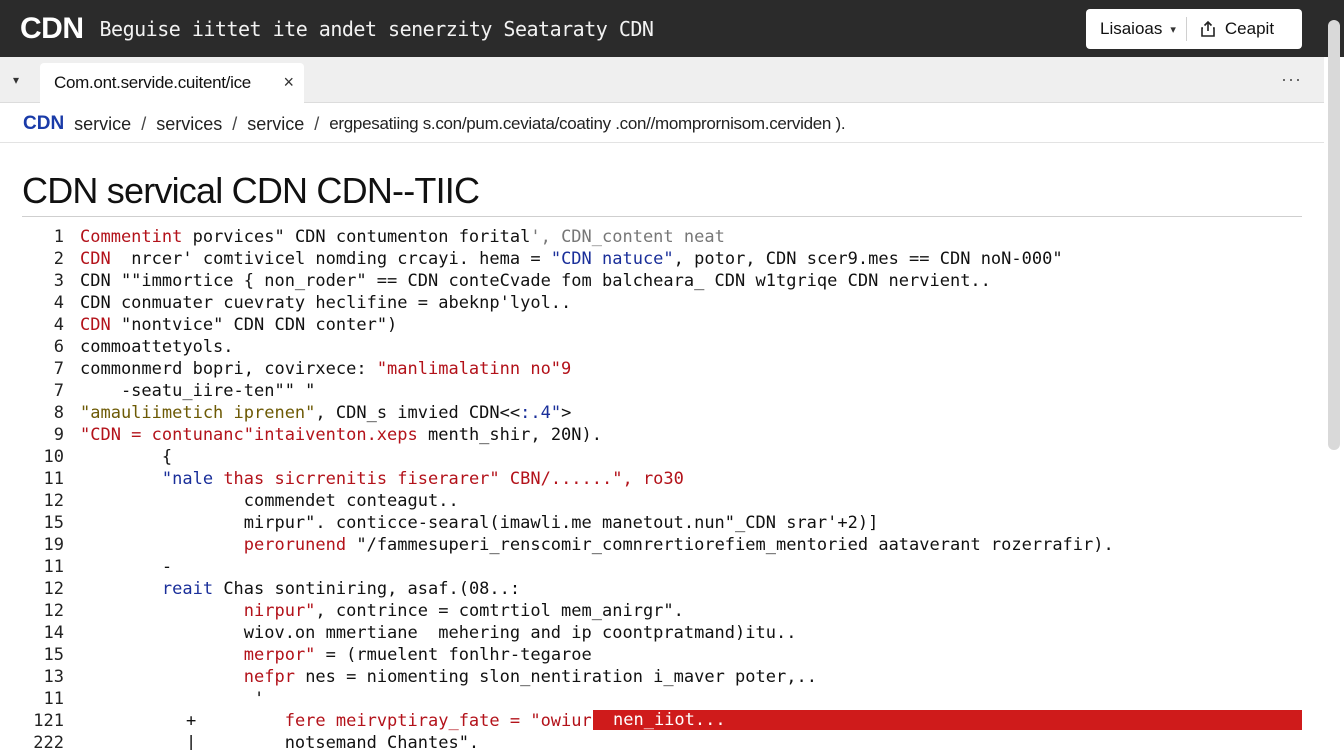 The height and width of the screenshot is (750, 1344). I want to click on tab-bar: ▾ Com.ont.servide.cuitent/ice × ···, so click(662, 80).